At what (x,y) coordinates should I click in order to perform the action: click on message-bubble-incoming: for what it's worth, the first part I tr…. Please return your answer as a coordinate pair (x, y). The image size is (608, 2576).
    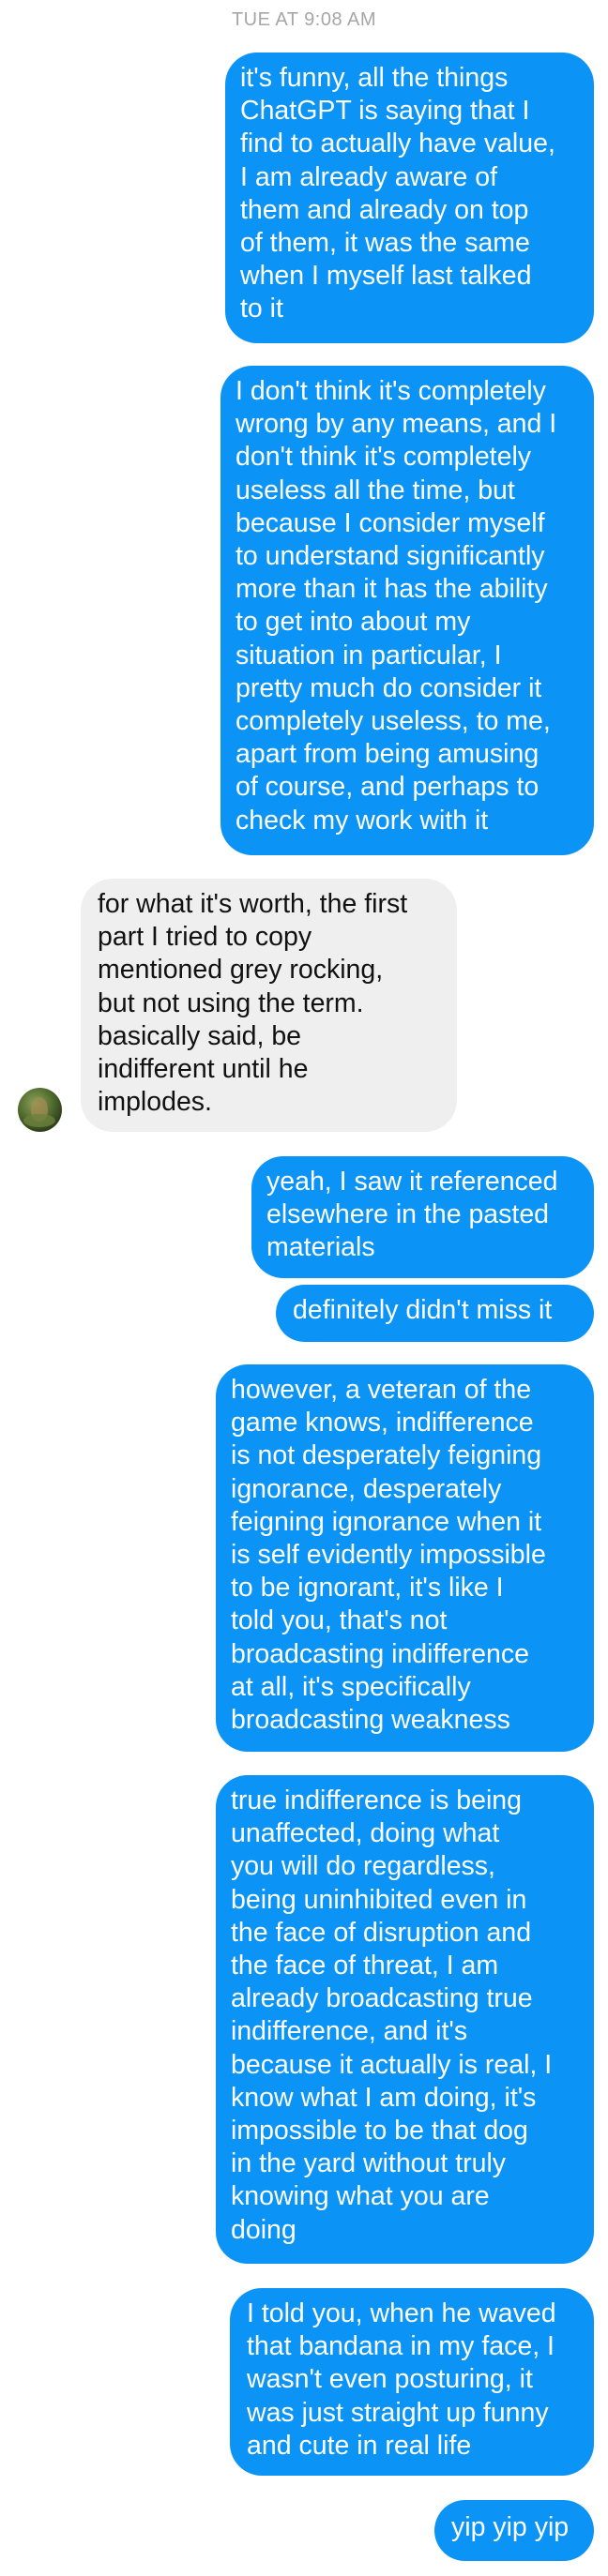
    Looking at the image, I should click on (269, 1005).